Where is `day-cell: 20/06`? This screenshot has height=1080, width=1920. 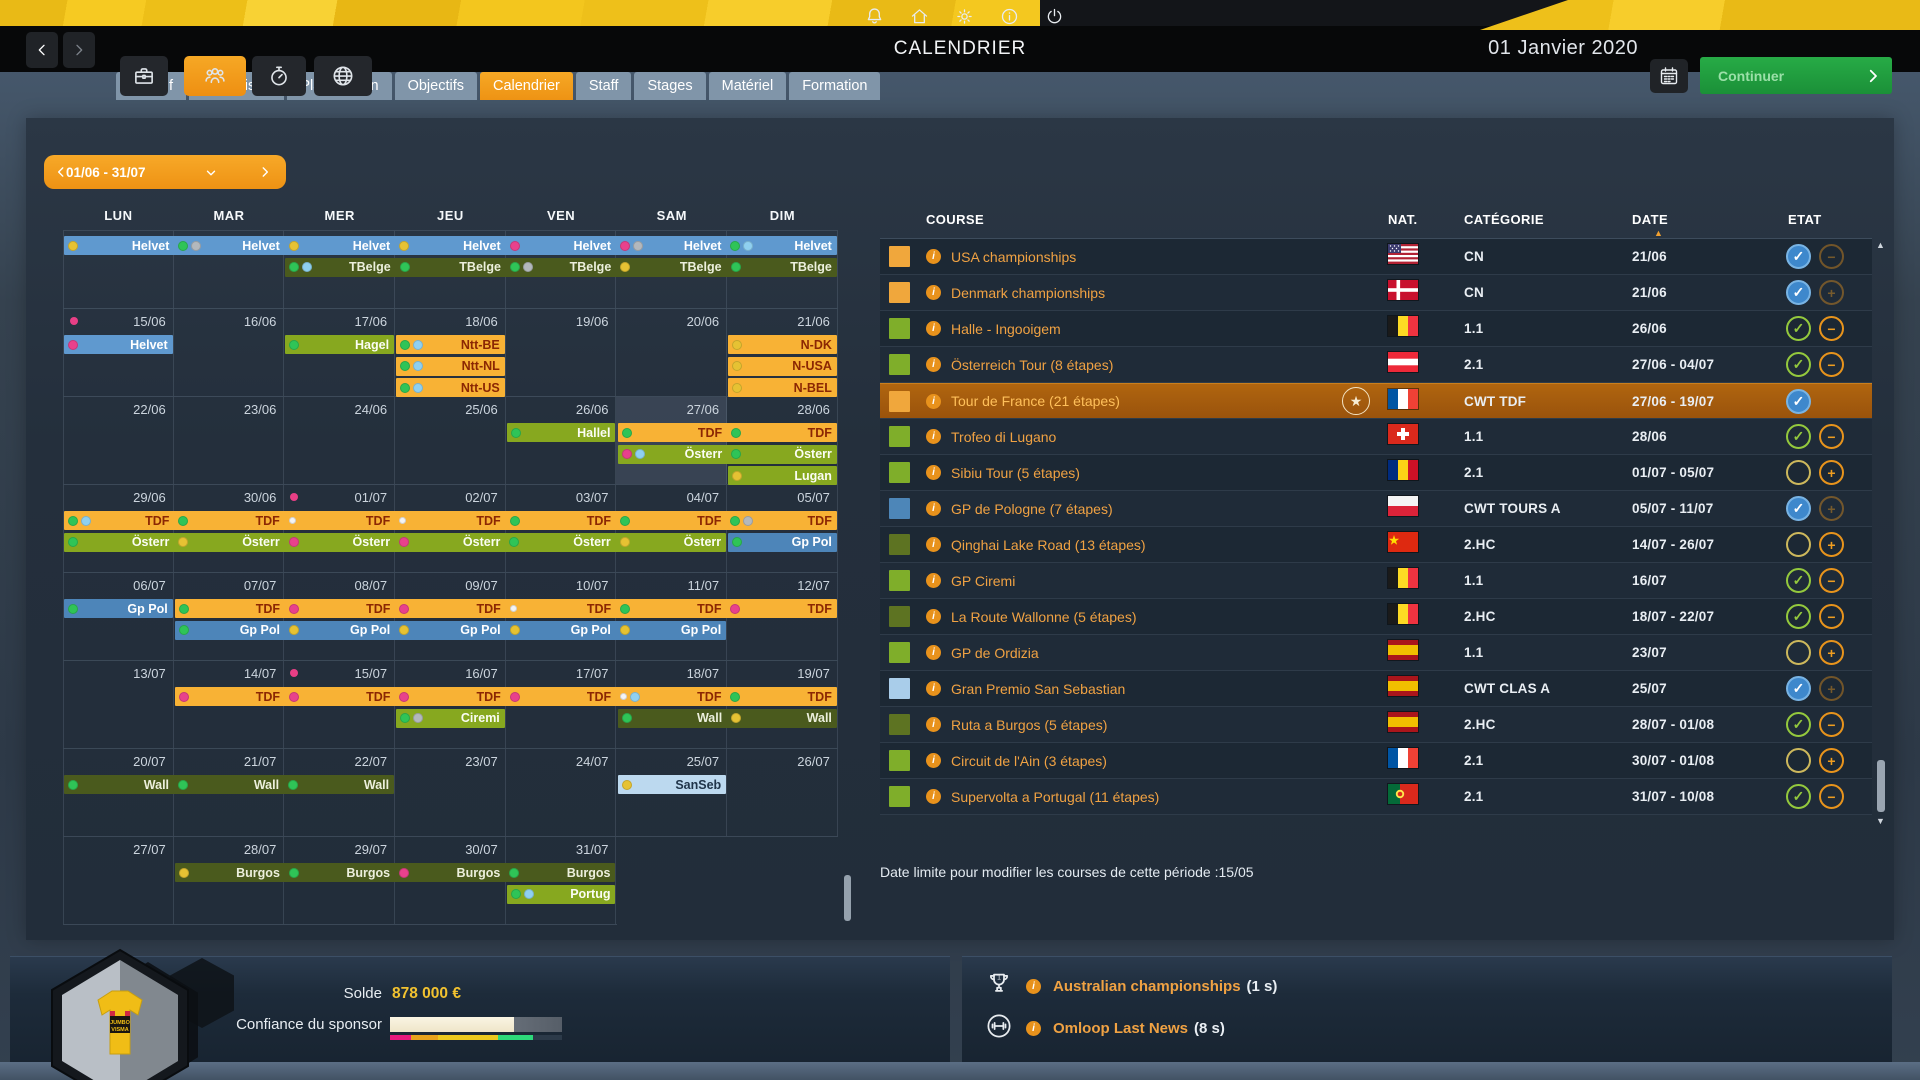 day-cell: 20/06 is located at coordinates (672, 352).